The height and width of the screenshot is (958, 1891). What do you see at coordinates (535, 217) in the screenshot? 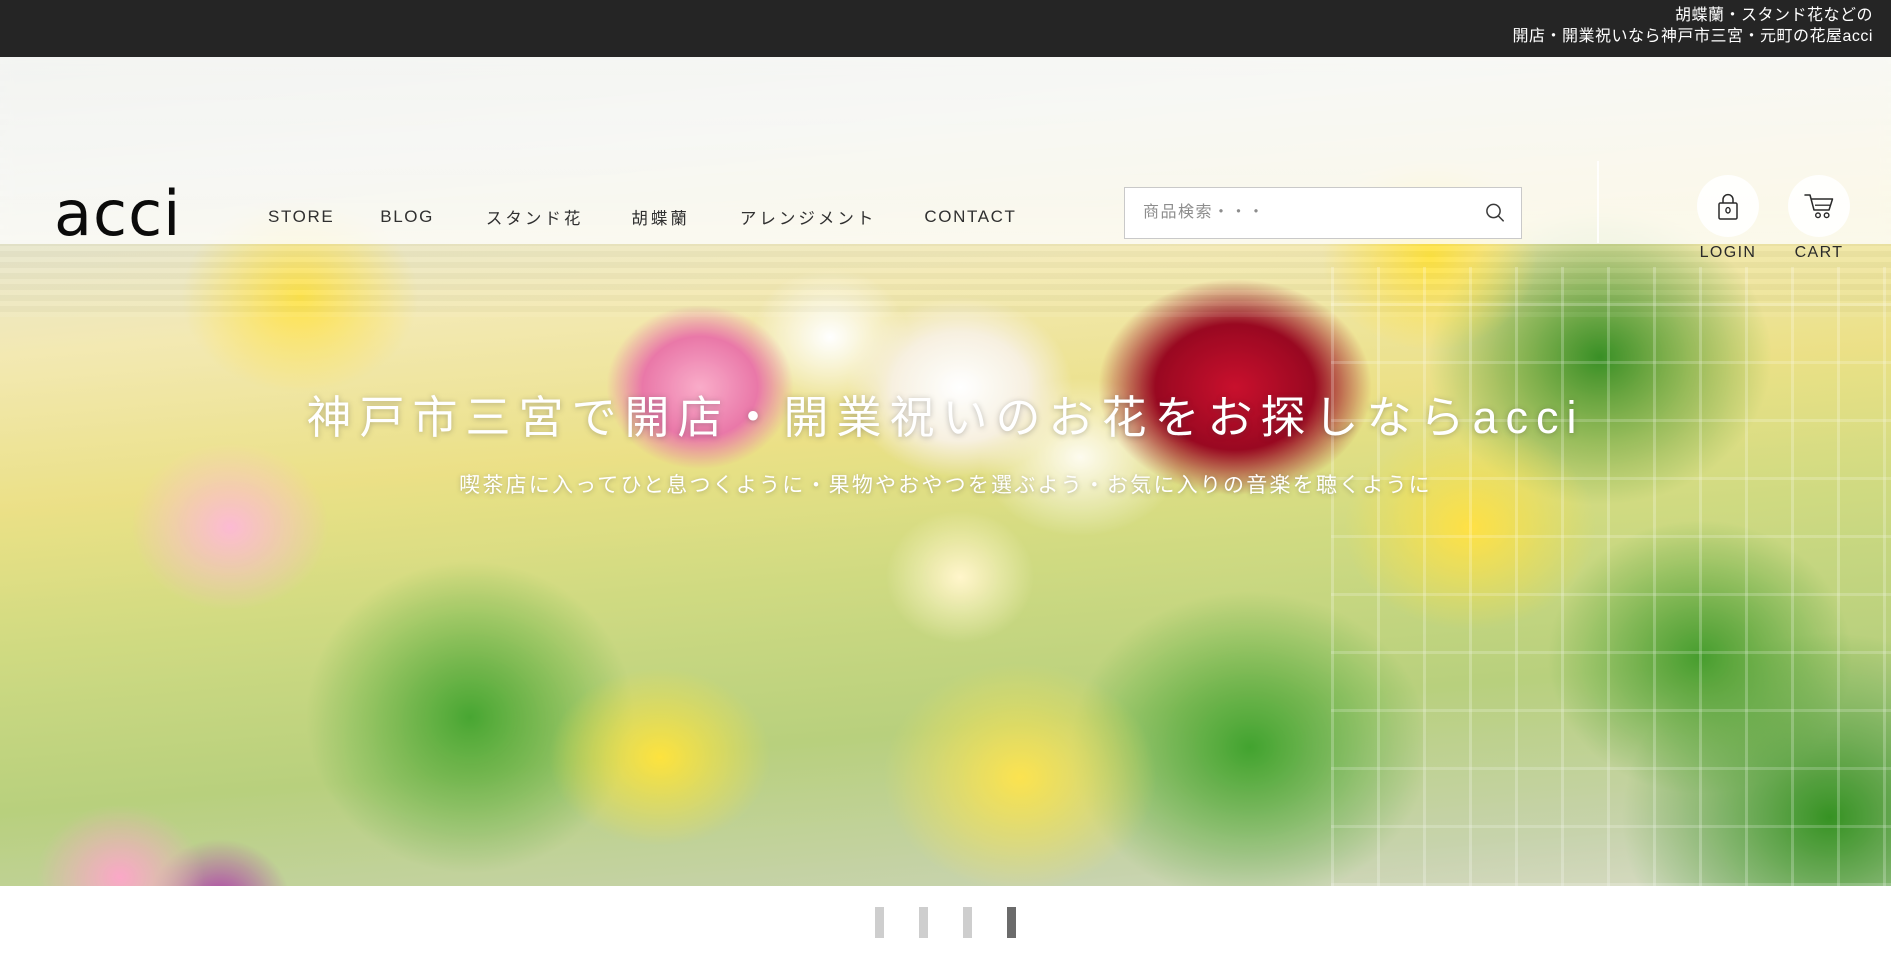
I see `nav-item-stand-flower: スタンド花` at bounding box center [535, 217].